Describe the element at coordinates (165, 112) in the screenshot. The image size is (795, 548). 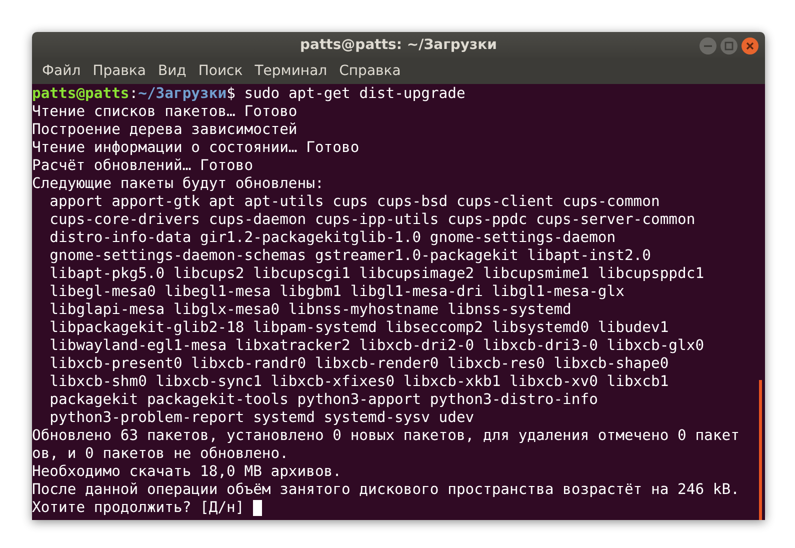
I see `output-line: Чтение списков пакетов… Готово` at that location.